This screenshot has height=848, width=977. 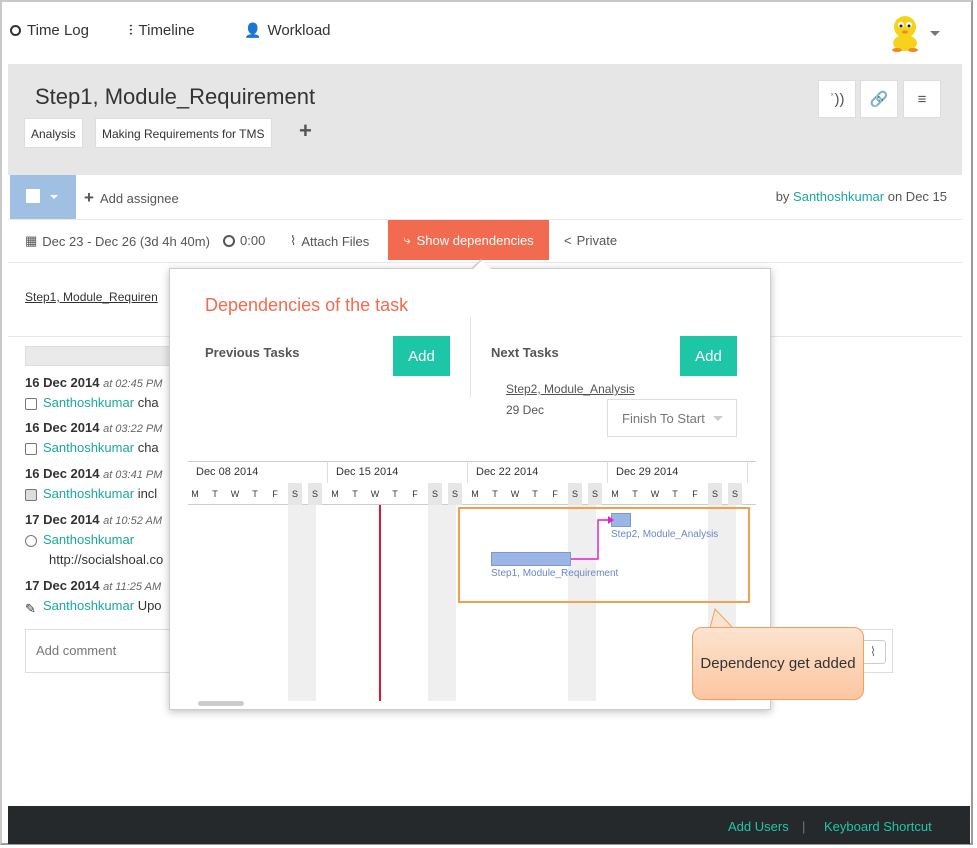 What do you see at coordinates (597, 240) in the screenshot?
I see `private-label: Private` at bounding box center [597, 240].